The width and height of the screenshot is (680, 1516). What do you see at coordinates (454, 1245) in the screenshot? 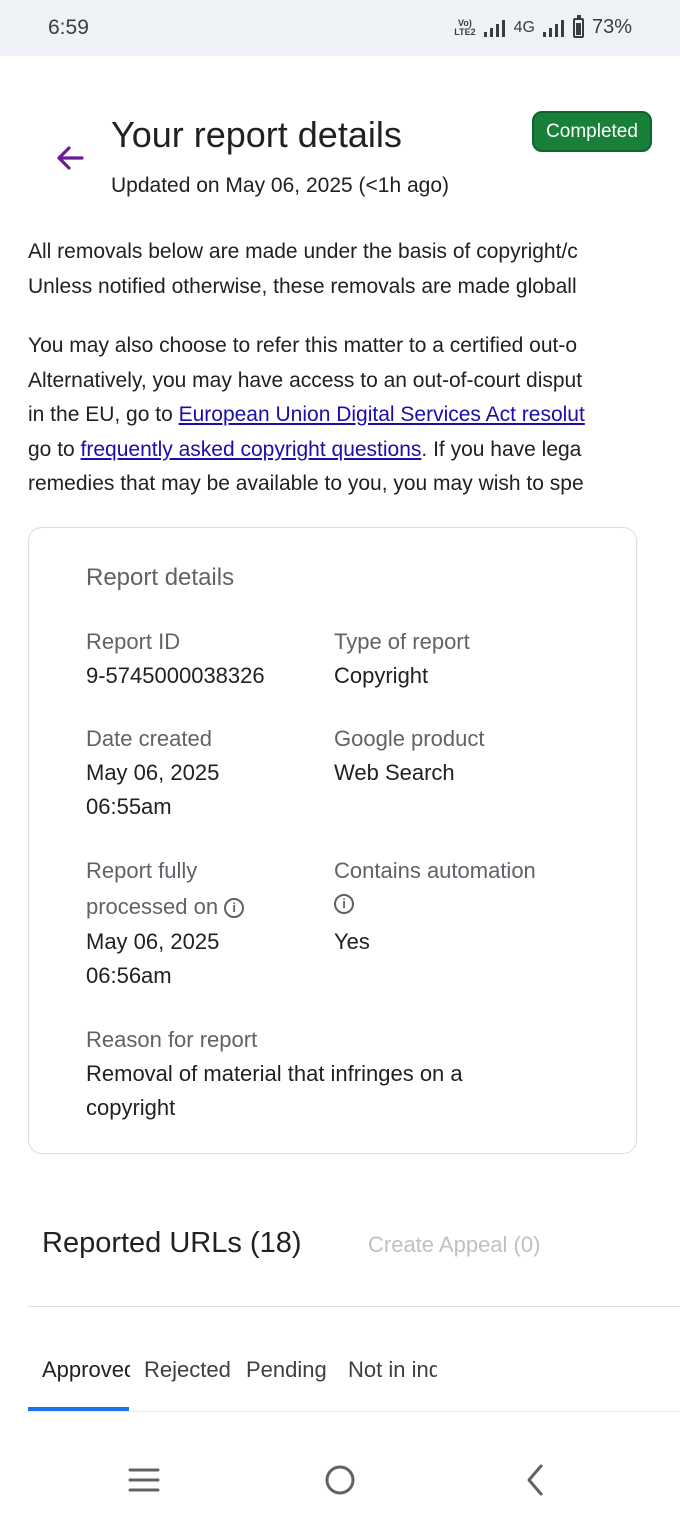
I see `create-appeal-button: Create Appeal (0)` at bounding box center [454, 1245].